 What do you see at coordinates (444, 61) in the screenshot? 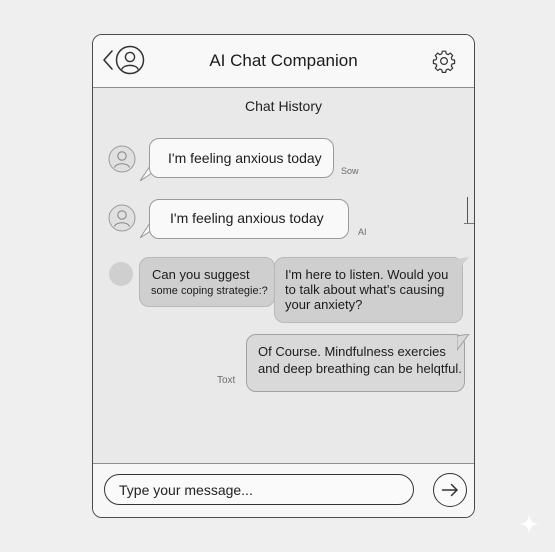
I see `gear-icon` at bounding box center [444, 61].